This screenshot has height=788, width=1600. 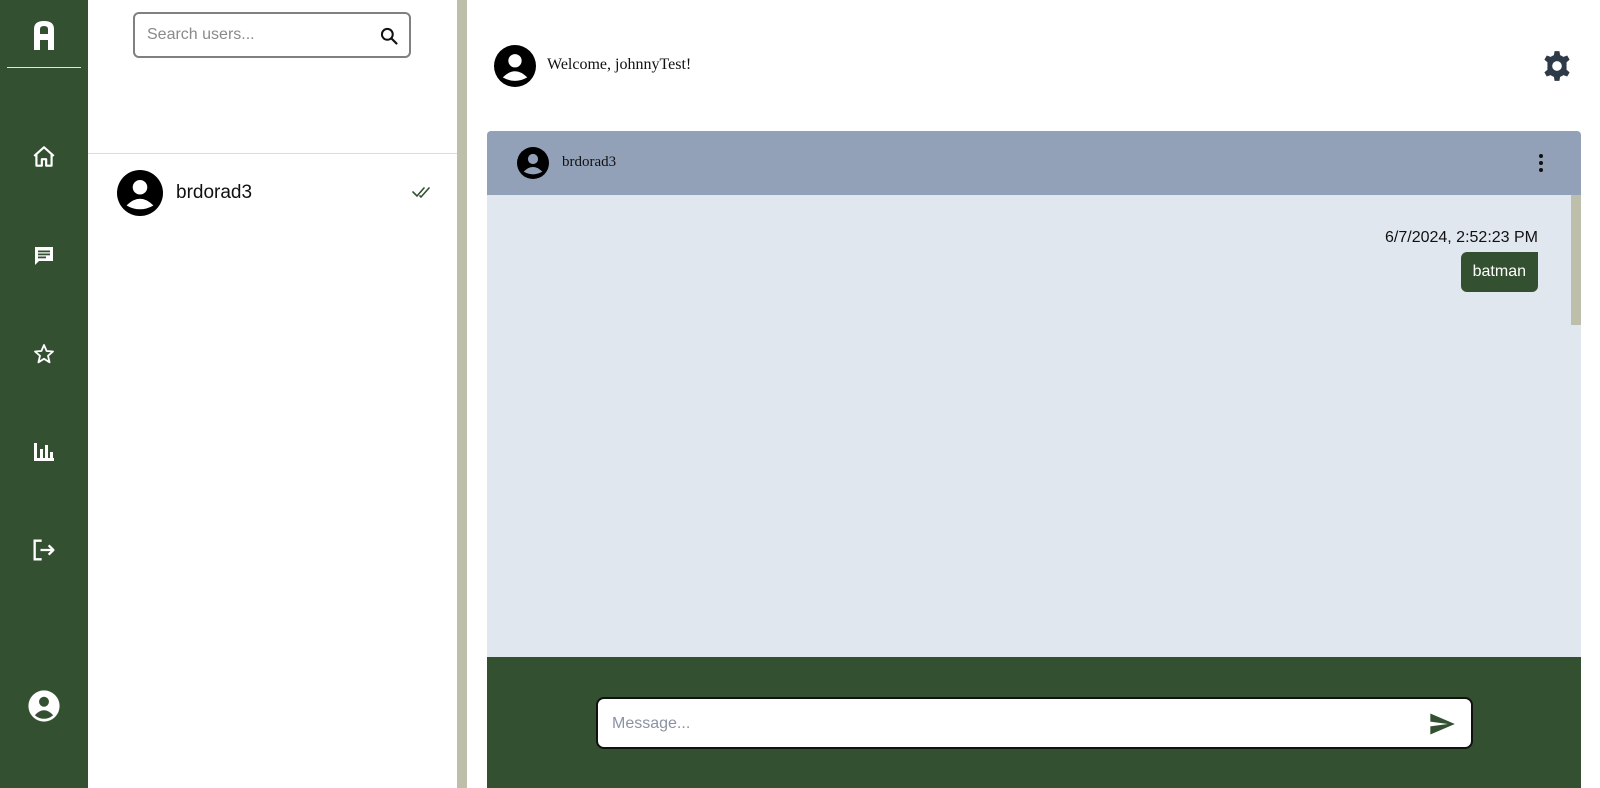 What do you see at coordinates (214, 192) in the screenshot?
I see `user-name: brdorad3` at bounding box center [214, 192].